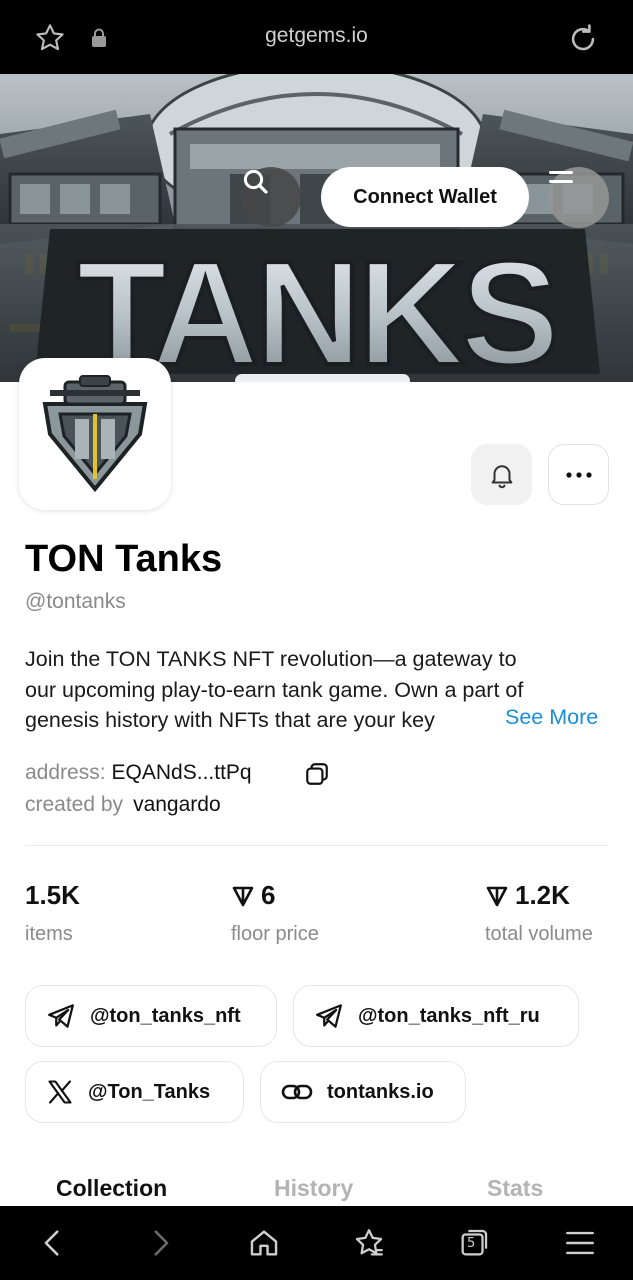  What do you see at coordinates (317, 845) in the screenshot?
I see `divider` at bounding box center [317, 845].